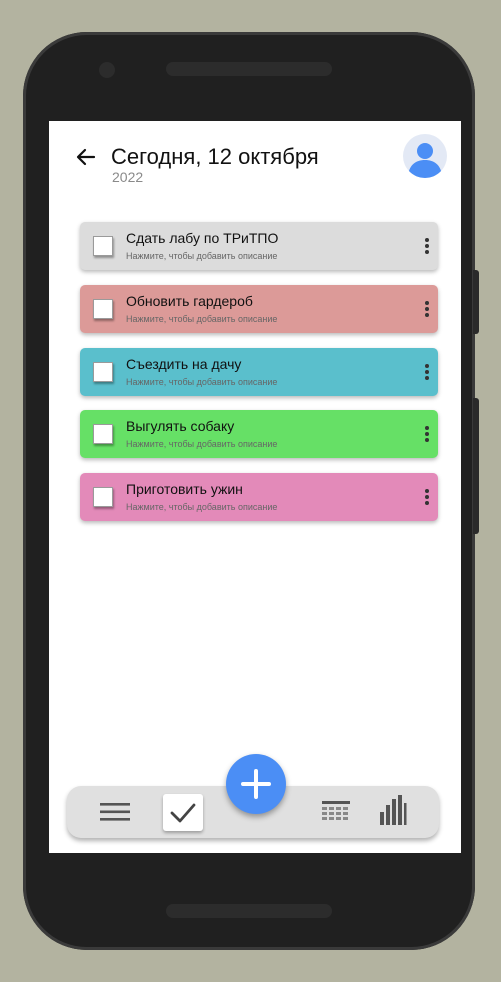  What do you see at coordinates (107, 70) in the screenshot?
I see `front-camera` at bounding box center [107, 70].